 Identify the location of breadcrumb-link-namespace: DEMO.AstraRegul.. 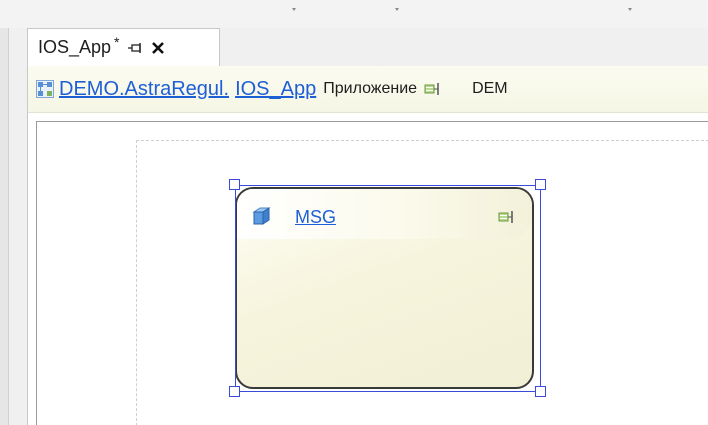
(144, 89).